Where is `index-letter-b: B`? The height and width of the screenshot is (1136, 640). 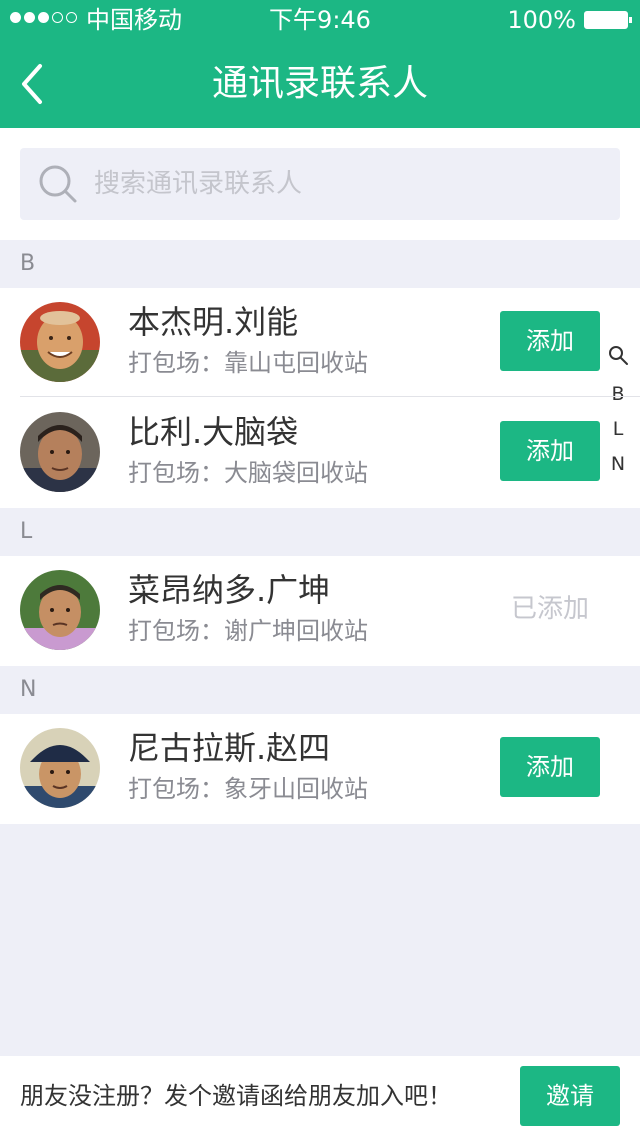 index-letter-b: B is located at coordinates (618, 394).